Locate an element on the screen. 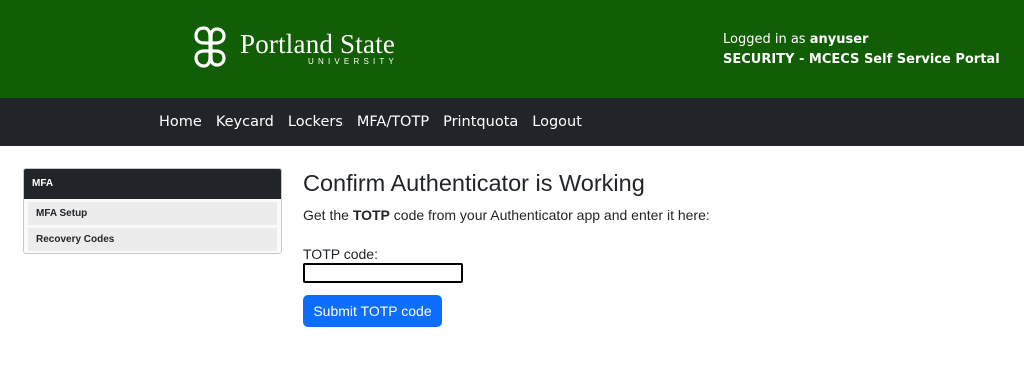 Image resolution: width=1024 pixels, height=370 pixels. nav-keycard: Keycard is located at coordinates (245, 122).